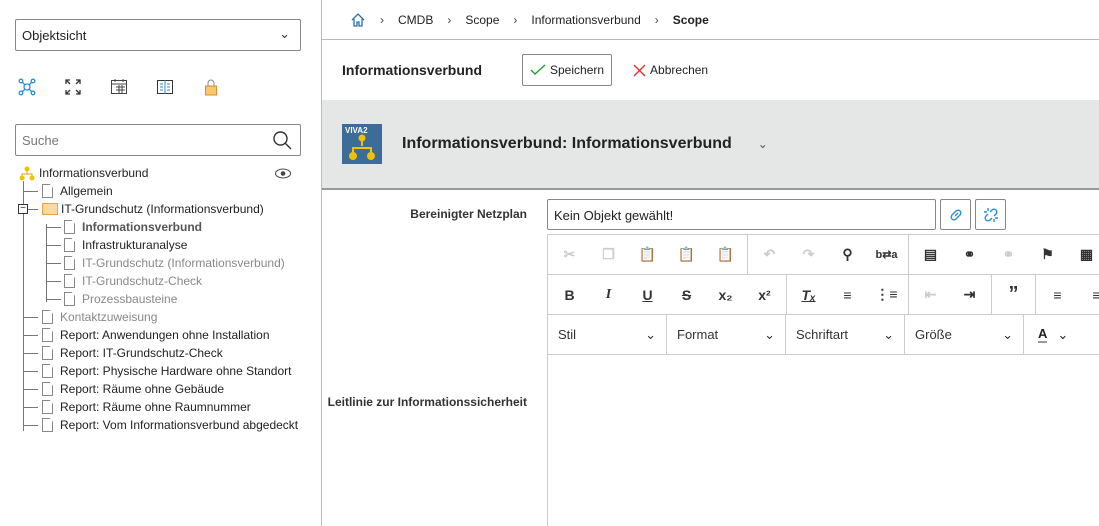 The width and height of the screenshot is (1099, 526). I want to click on sidebar-tools, so click(133, 88).